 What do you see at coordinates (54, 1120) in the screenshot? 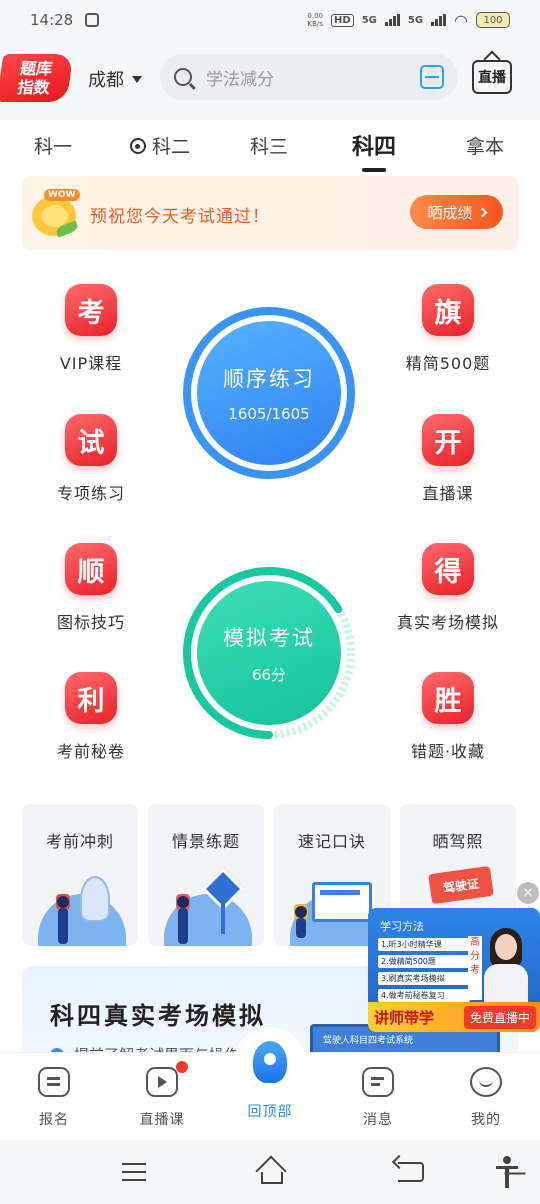
I see `nav-label: 报名` at bounding box center [54, 1120].